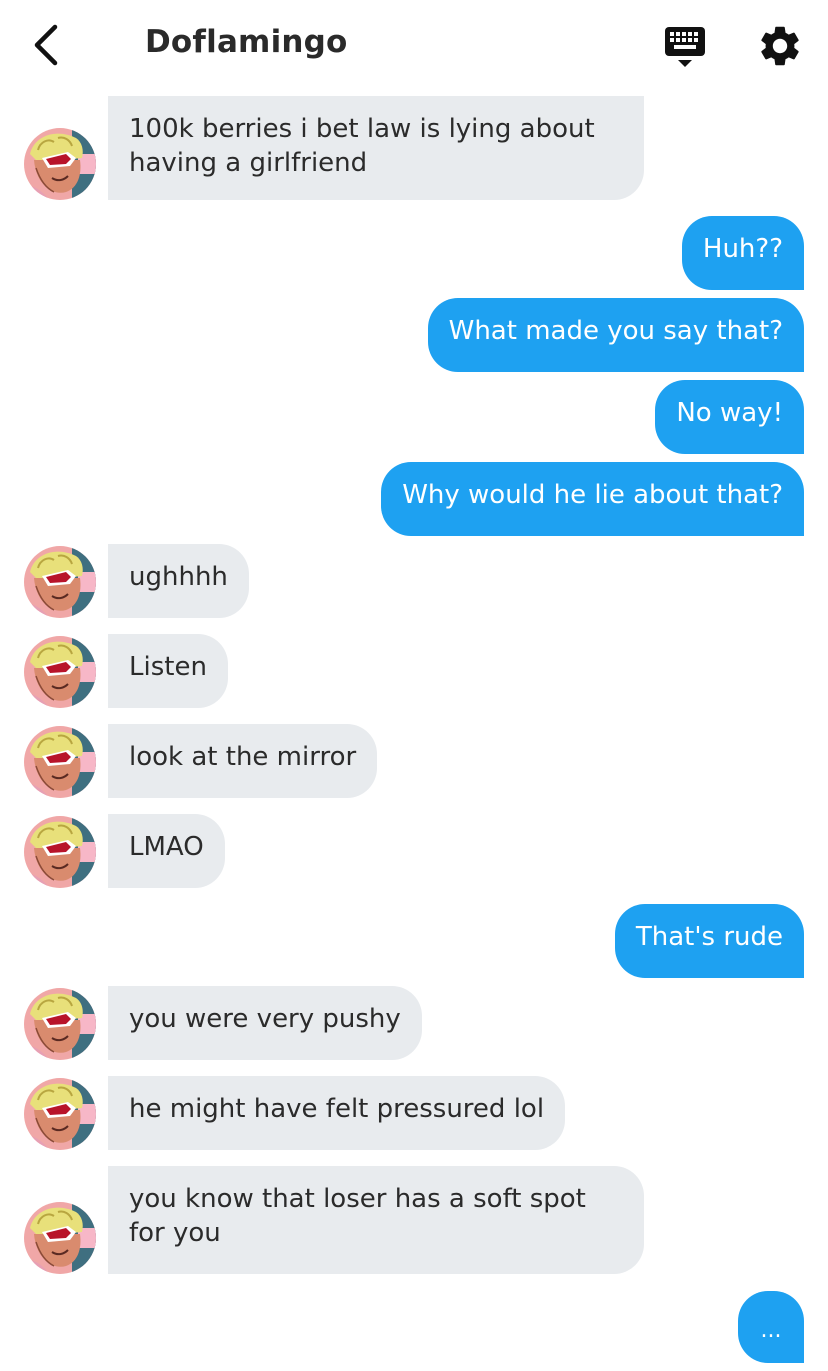 This screenshot has width=828, height=1371. What do you see at coordinates (246, 42) in the screenshot?
I see `page-title: Doflamingo` at bounding box center [246, 42].